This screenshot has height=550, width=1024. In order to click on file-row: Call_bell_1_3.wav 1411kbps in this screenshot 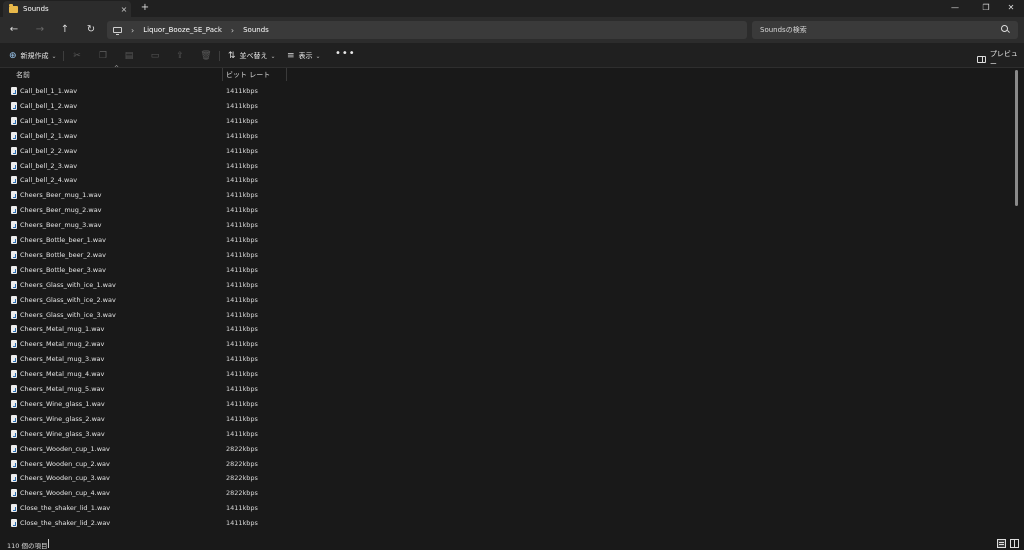, I will do `click(506, 121)`.